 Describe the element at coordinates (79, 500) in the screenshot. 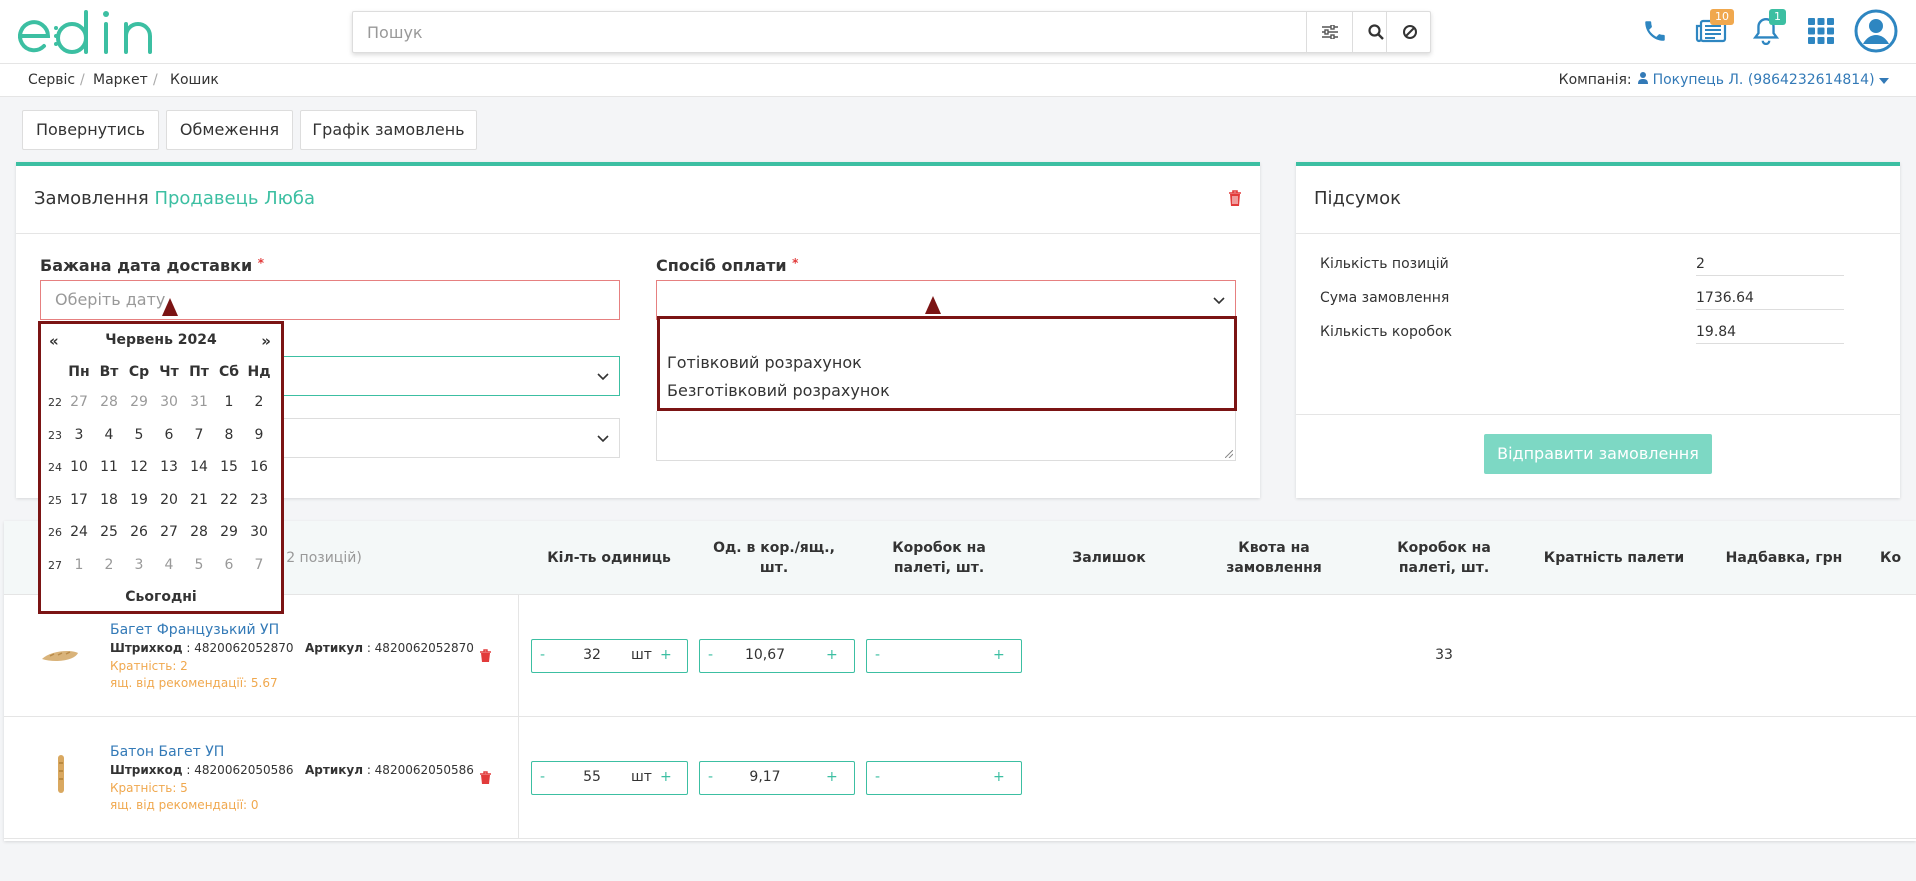

I see `calendar-day: 17` at that location.